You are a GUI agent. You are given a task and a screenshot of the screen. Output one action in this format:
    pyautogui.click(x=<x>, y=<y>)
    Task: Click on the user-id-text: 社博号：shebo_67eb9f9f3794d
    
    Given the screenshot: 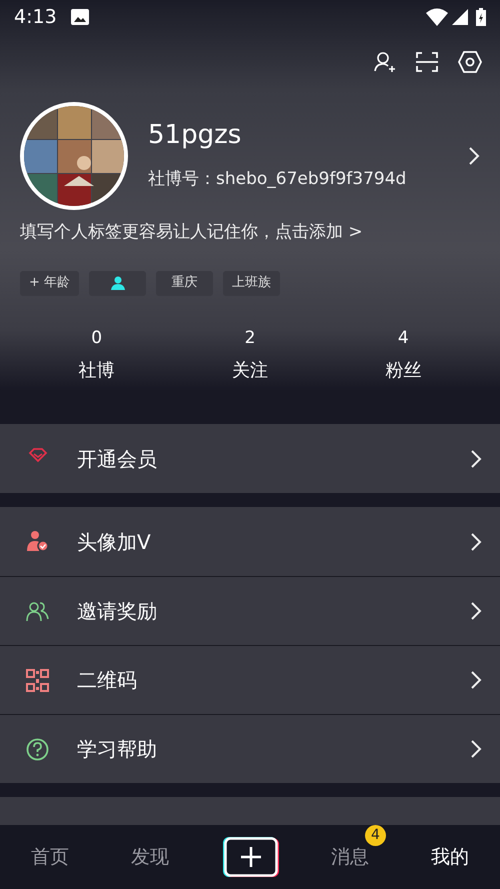 What is the action you would take?
    pyautogui.click(x=278, y=179)
    